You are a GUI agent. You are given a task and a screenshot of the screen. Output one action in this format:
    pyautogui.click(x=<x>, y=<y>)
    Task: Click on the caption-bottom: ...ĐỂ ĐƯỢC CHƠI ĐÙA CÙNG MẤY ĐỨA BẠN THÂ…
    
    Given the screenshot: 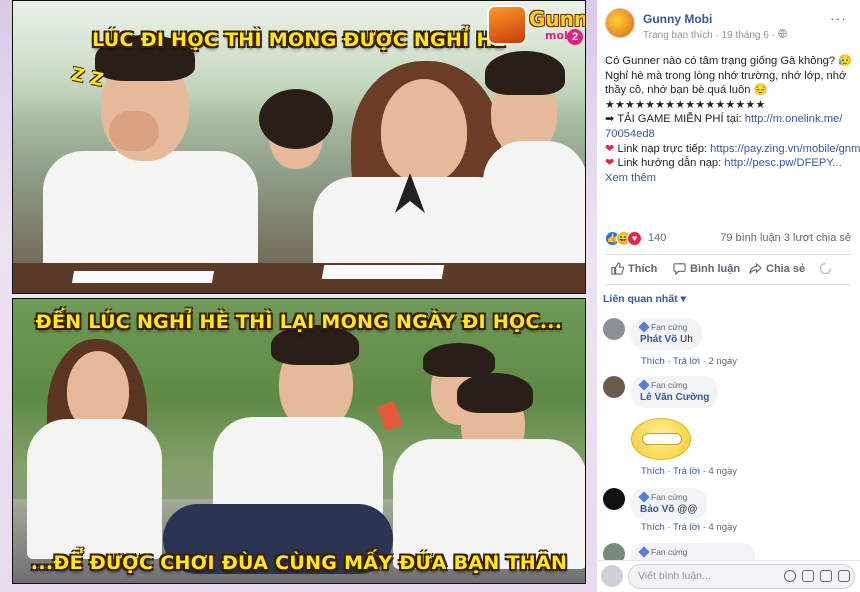 What is the action you would take?
    pyautogui.click(x=299, y=563)
    